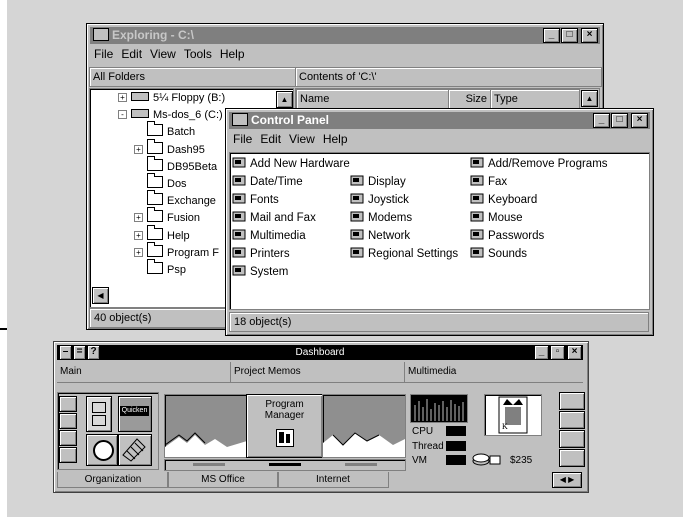 This screenshot has width=683, height=517. I want to click on king-card-icon: K, so click(513, 415).